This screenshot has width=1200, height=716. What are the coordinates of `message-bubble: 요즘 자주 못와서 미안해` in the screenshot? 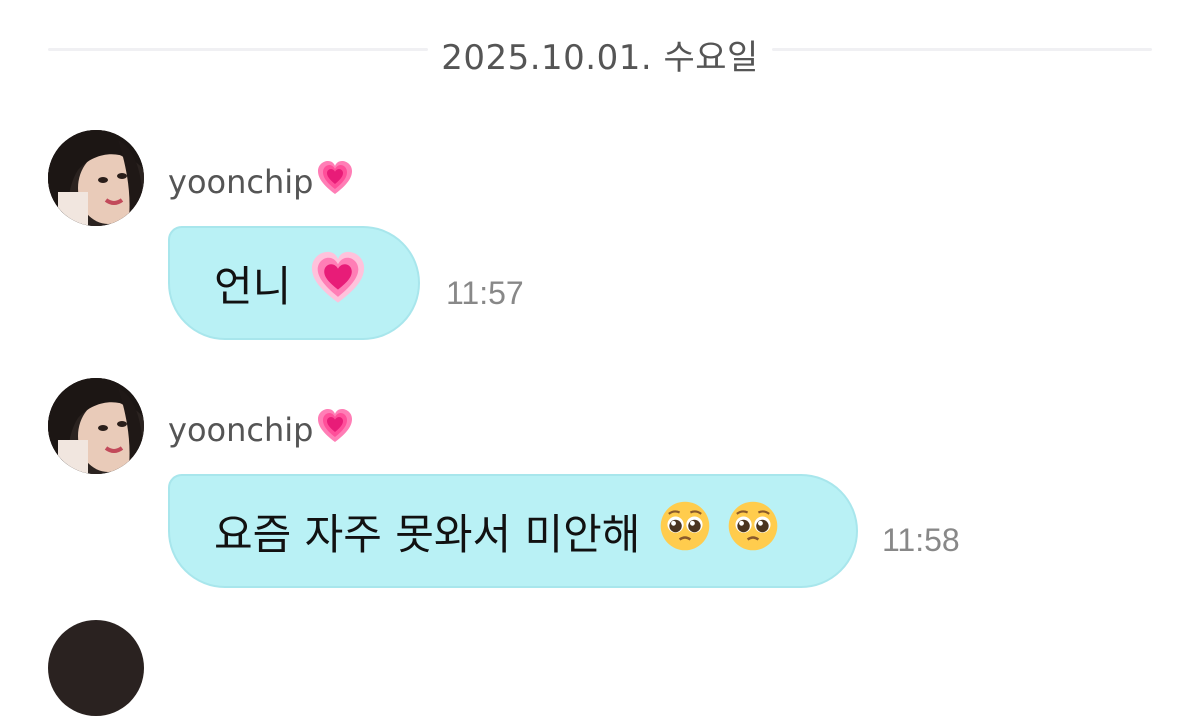 It's located at (513, 531).